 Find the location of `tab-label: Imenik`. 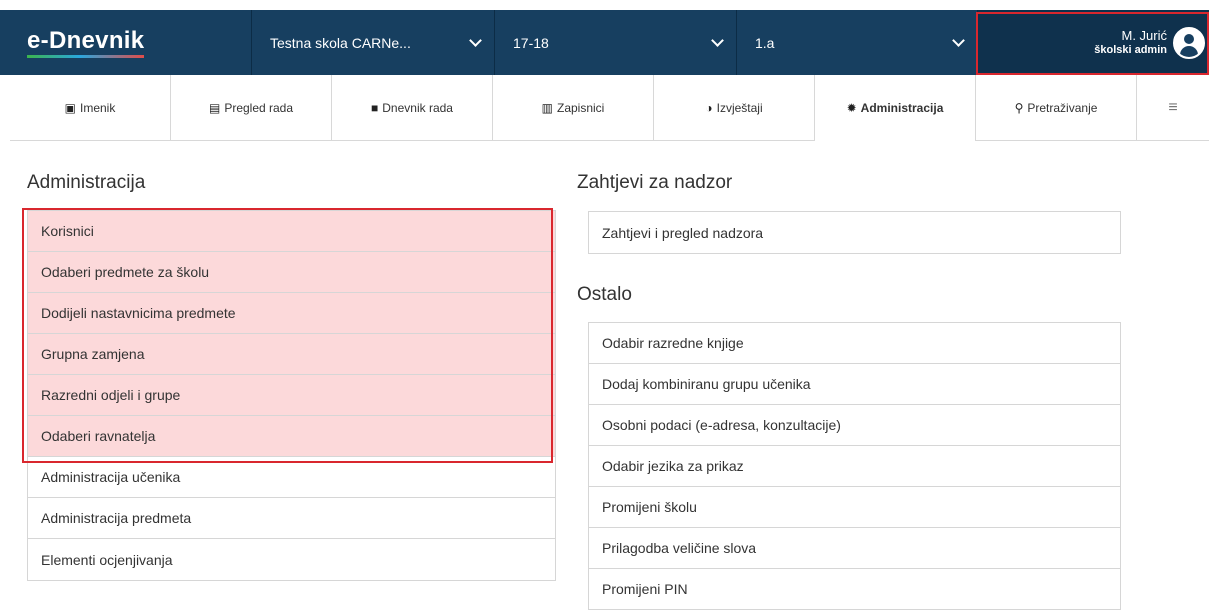

tab-label: Imenik is located at coordinates (98, 107).